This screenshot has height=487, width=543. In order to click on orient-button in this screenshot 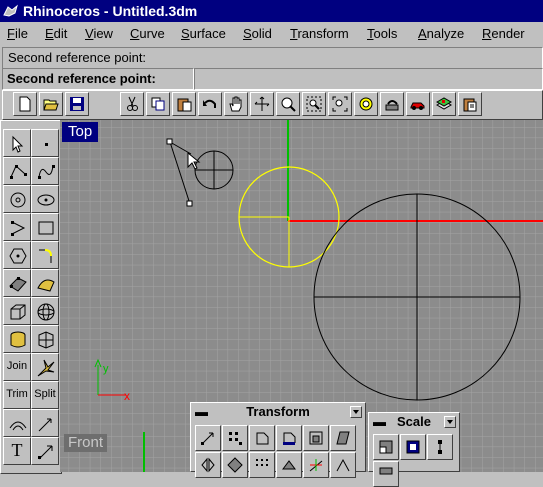, I will do `click(235, 465)`.